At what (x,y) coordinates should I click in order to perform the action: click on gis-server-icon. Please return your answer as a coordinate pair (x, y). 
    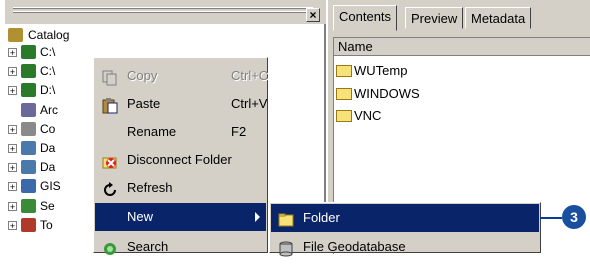
    Looking at the image, I should click on (28, 186).